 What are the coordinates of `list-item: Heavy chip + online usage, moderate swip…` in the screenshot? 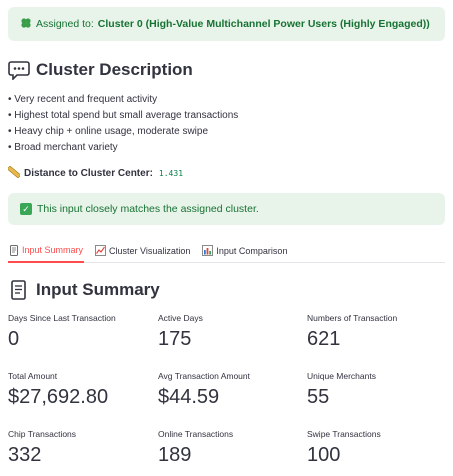 It's located at (123, 132).